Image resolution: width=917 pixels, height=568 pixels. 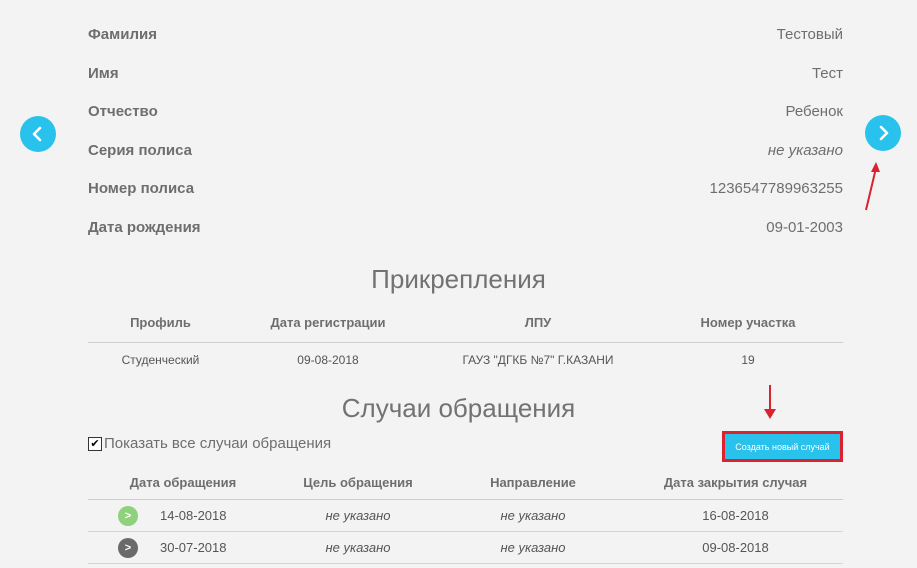 I want to click on info-label: Фамилия, so click(x=122, y=34).